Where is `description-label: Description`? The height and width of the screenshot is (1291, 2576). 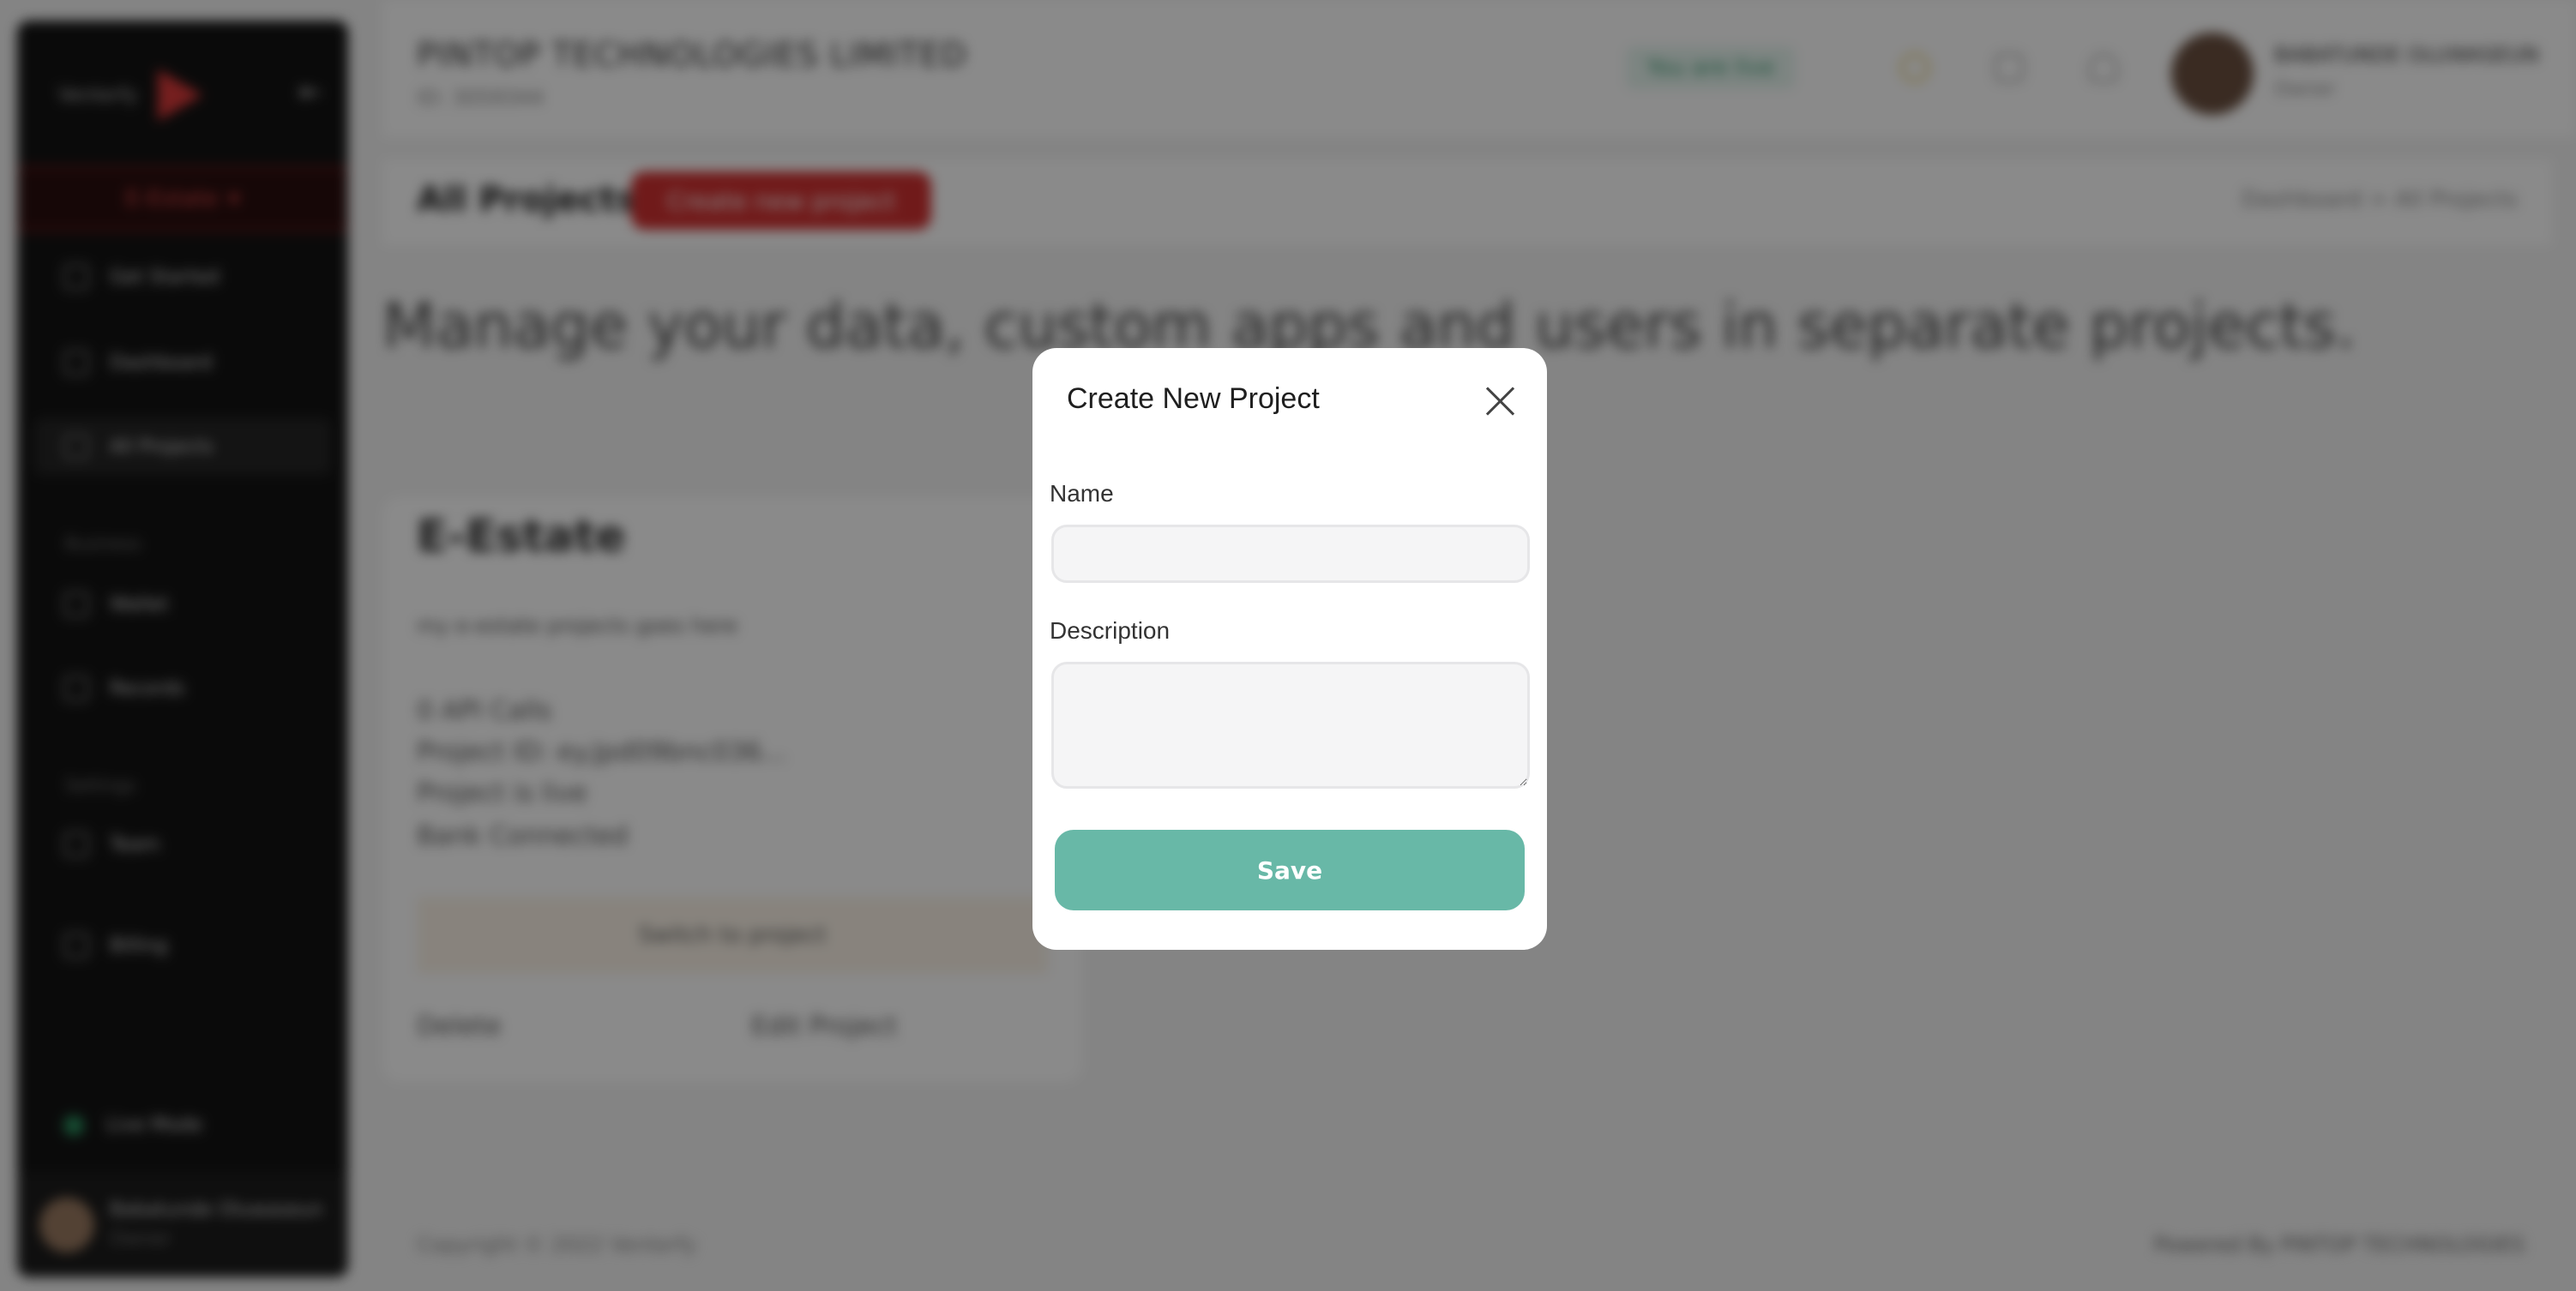 description-label: Description is located at coordinates (1110, 631).